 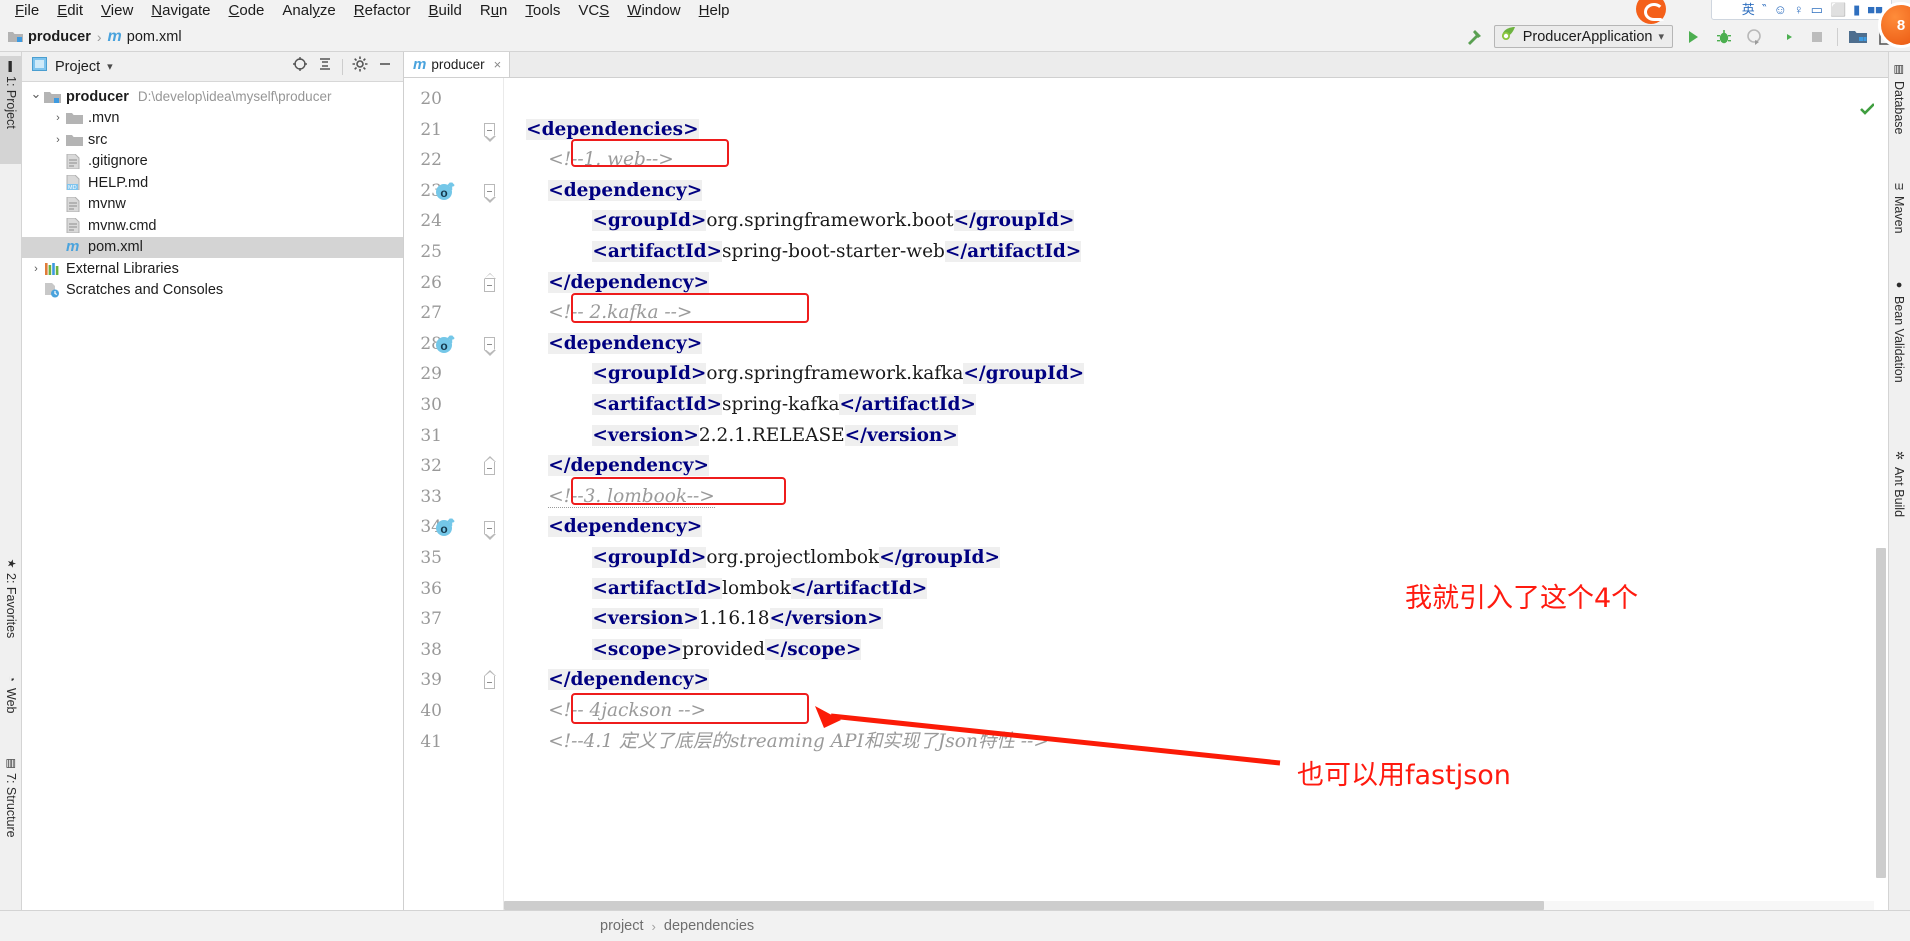 What do you see at coordinates (360, 66) in the screenshot?
I see `settings-gear-icon` at bounding box center [360, 66].